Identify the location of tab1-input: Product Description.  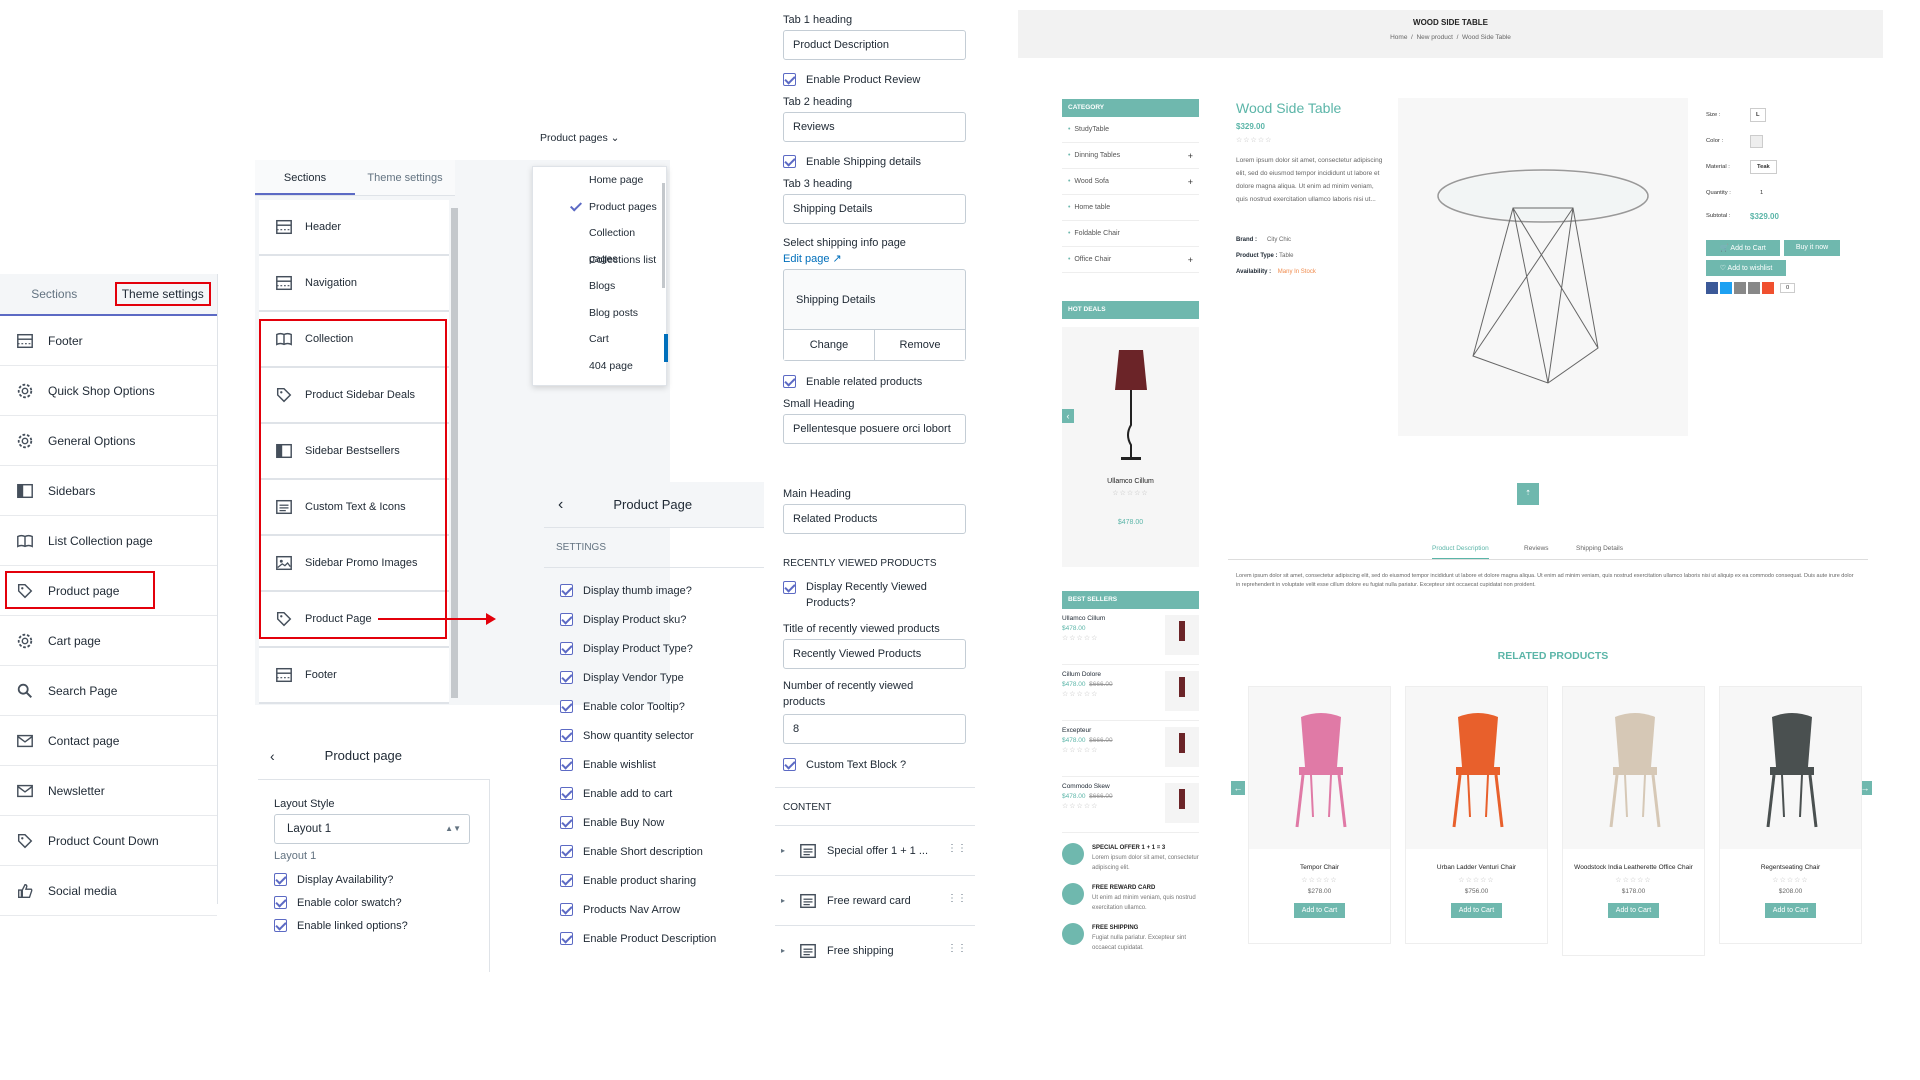
(874, 45).